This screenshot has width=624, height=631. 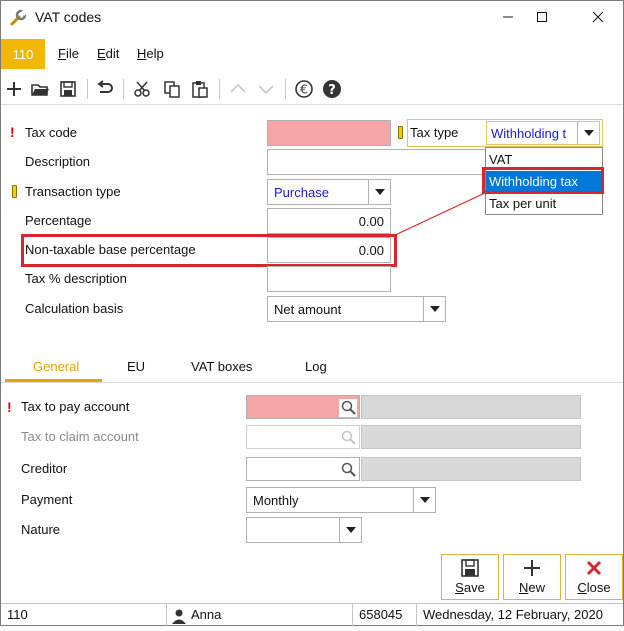 What do you see at coordinates (18, 18) in the screenshot?
I see `wrench-icon` at bounding box center [18, 18].